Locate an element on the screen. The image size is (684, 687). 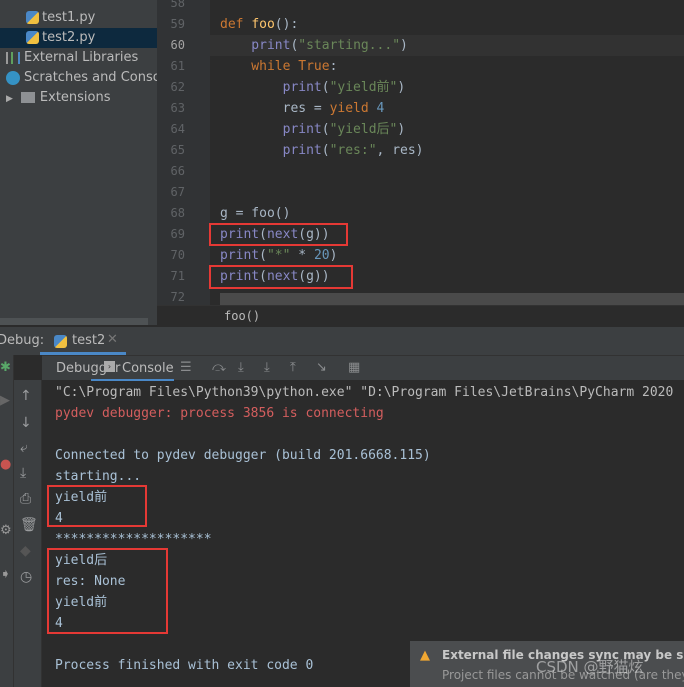
print-icon: ⎙ is located at coordinates (25, 499).